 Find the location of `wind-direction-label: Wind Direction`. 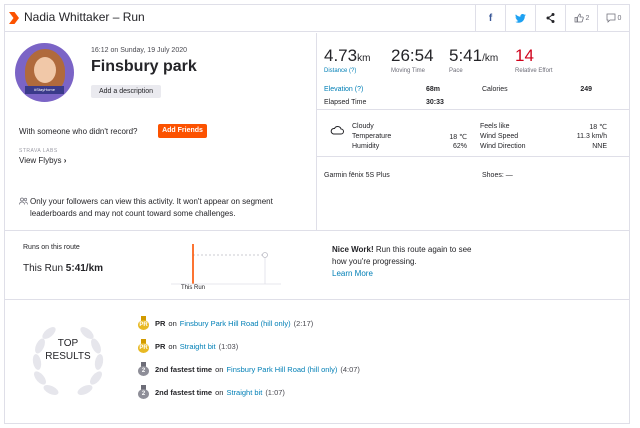

wind-direction-label: Wind Direction is located at coordinates (503, 146).